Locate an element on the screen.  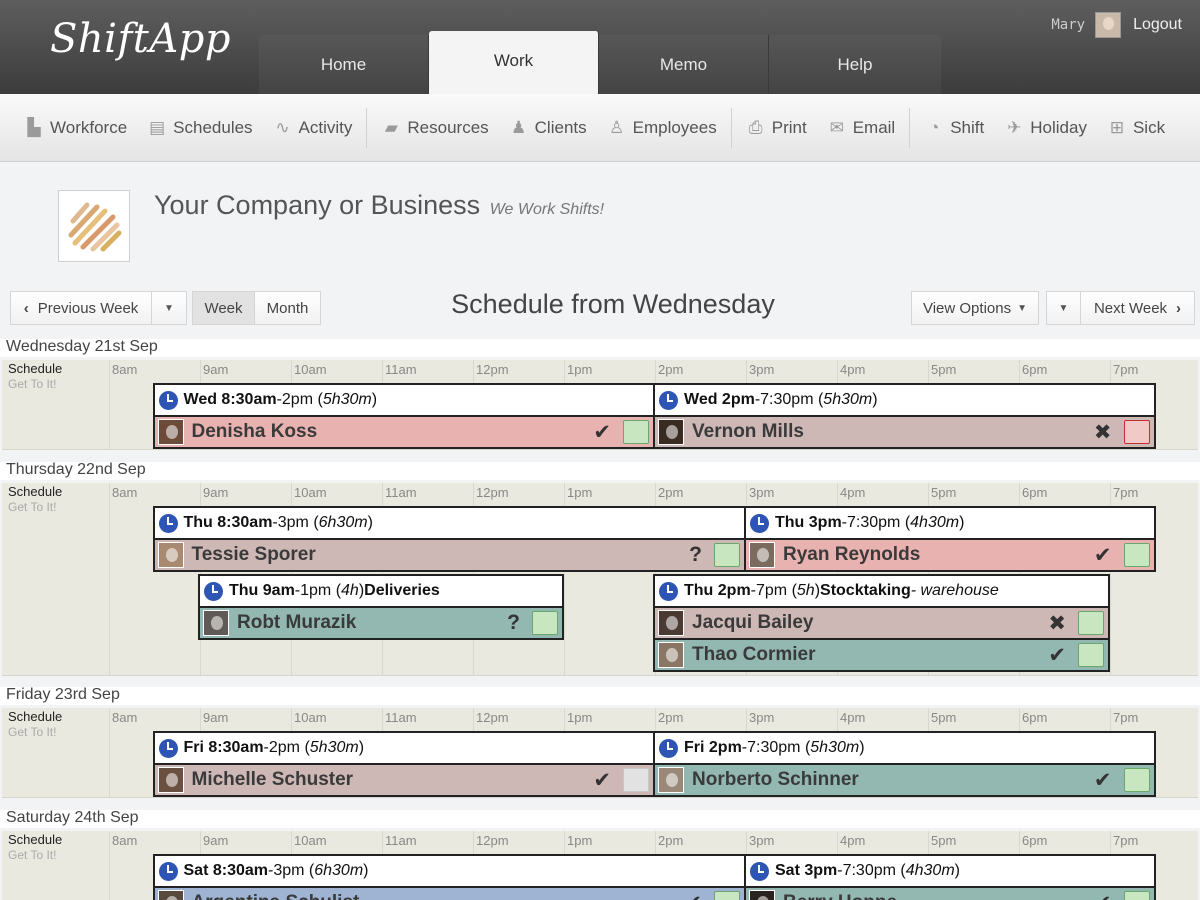
hour-label: 11am is located at coordinates (401, 369).